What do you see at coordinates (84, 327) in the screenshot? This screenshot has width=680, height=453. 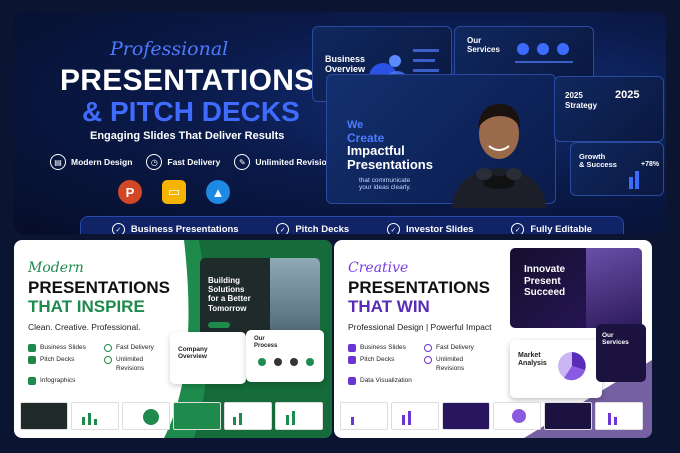 I see `subtitle: Clean. Creative. Professional.` at bounding box center [84, 327].